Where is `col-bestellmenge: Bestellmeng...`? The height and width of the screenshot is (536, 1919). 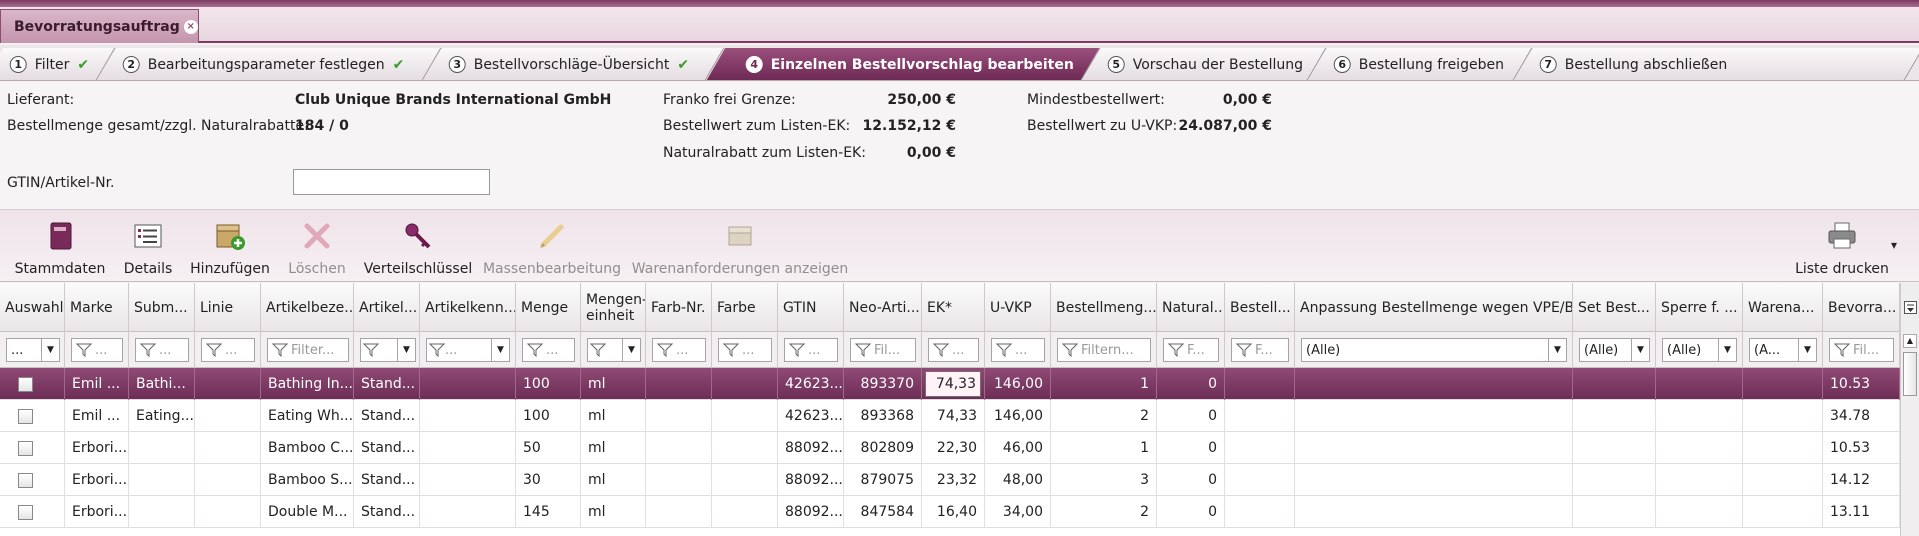
col-bestellmenge: Bestellmeng... is located at coordinates (1104, 307).